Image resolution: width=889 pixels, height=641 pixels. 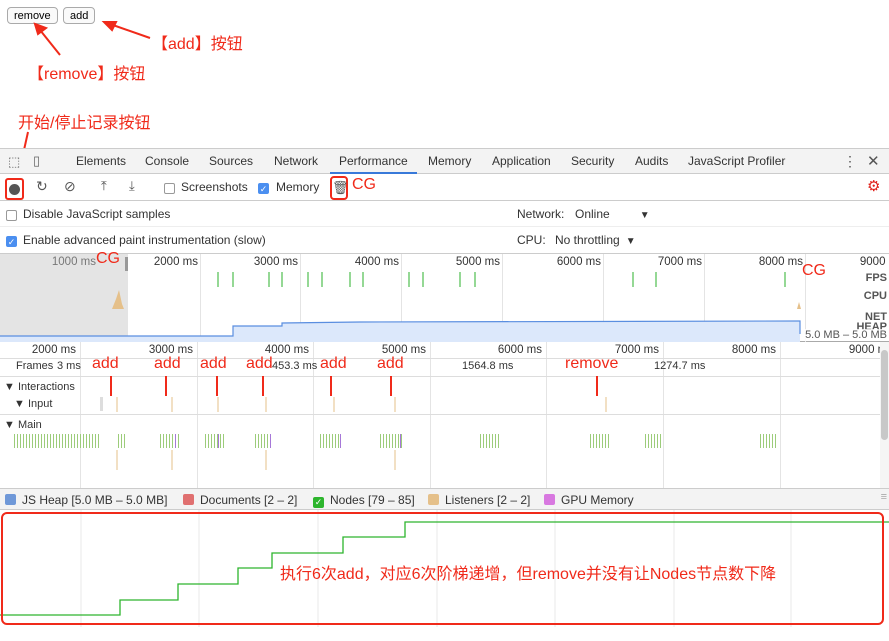 What do you see at coordinates (14, 189) in the screenshot?
I see `record-button` at bounding box center [14, 189].